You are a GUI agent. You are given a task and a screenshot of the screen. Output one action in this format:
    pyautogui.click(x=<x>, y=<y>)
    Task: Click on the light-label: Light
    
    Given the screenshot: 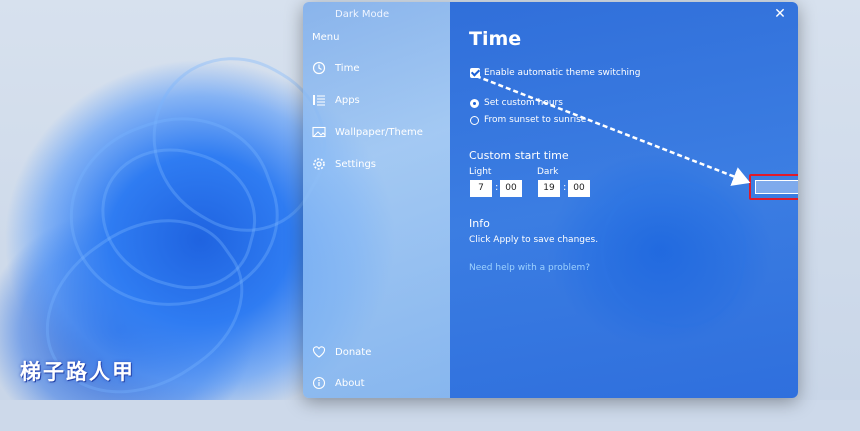 What is the action you would take?
    pyautogui.click(x=480, y=172)
    